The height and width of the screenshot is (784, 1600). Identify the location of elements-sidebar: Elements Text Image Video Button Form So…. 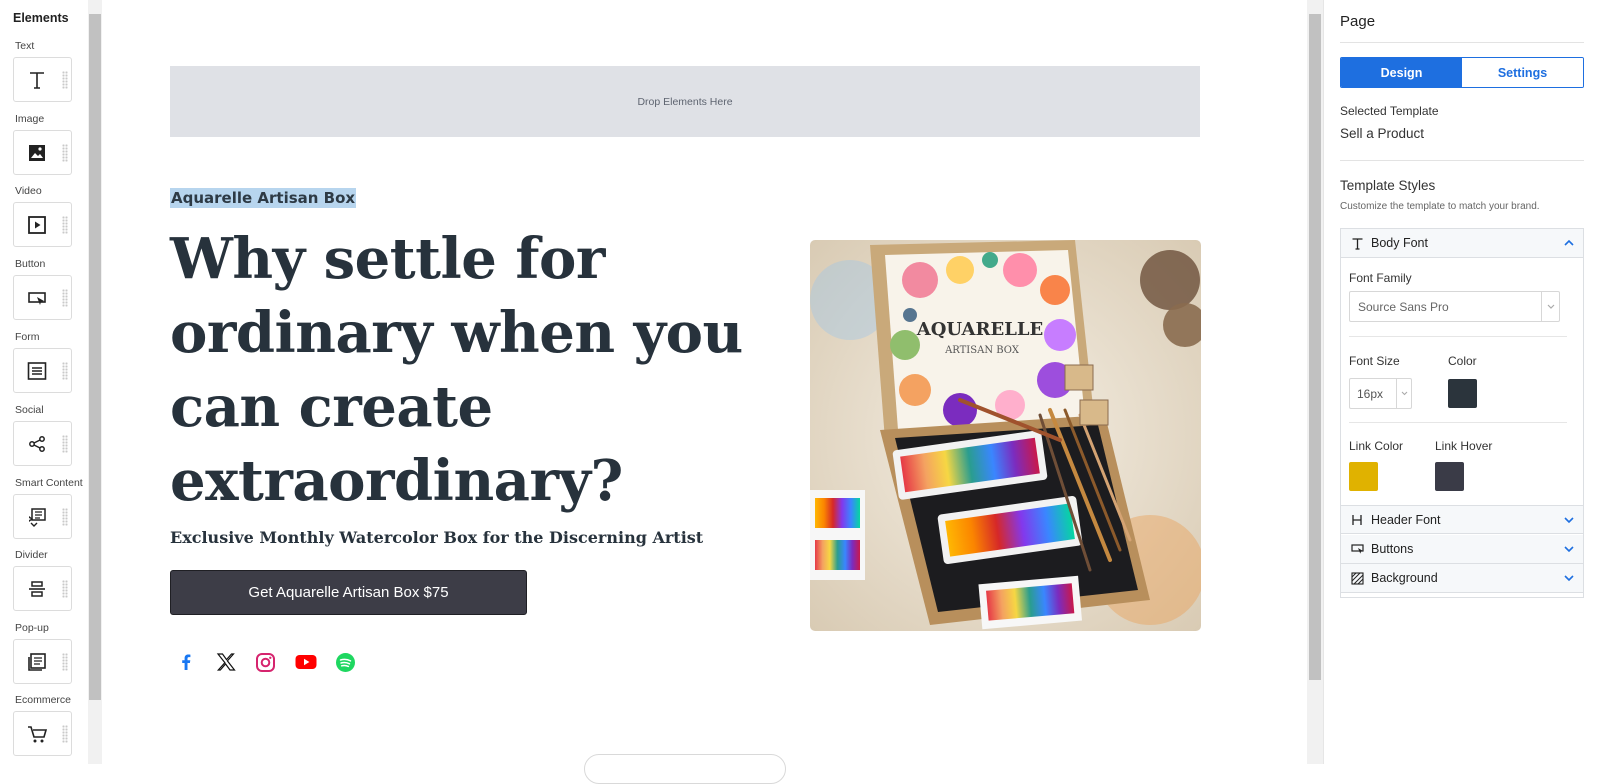
(44, 382).